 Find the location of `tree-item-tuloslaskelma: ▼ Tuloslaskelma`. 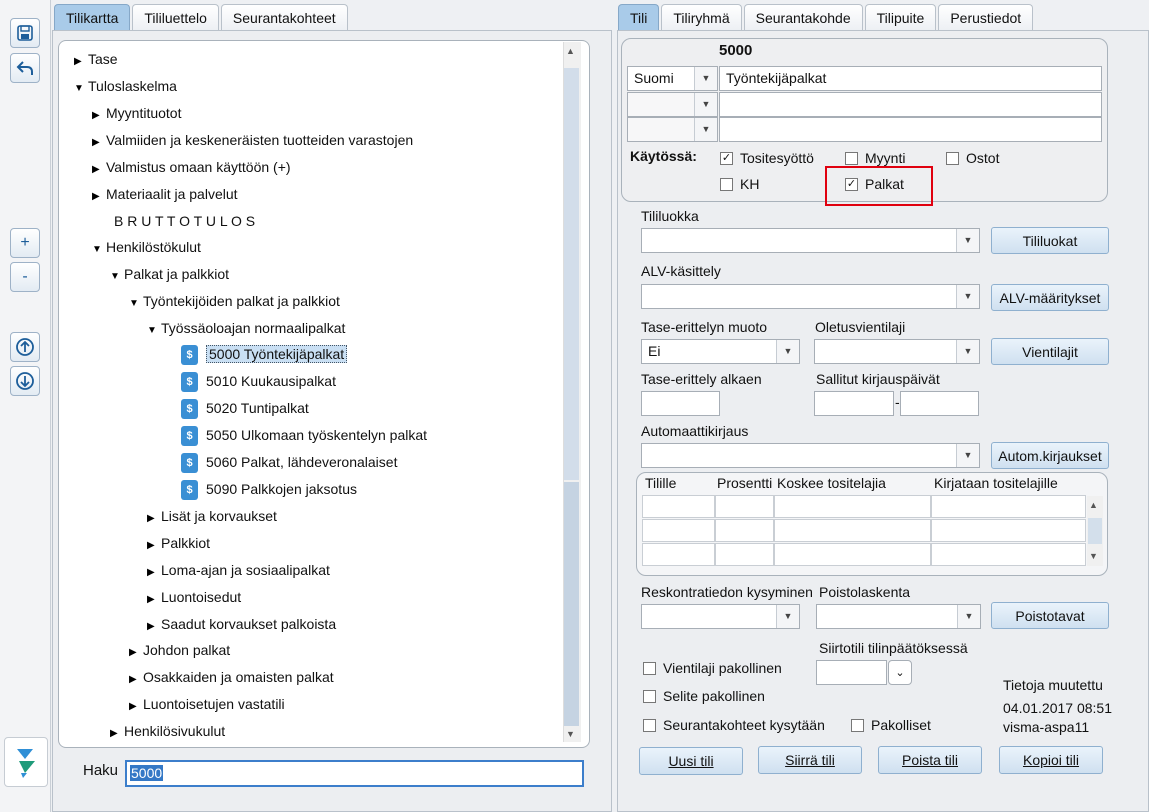

tree-item-tuloslaskelma: ▼ Tuloslaskelma is located at coordinates (125, 86).